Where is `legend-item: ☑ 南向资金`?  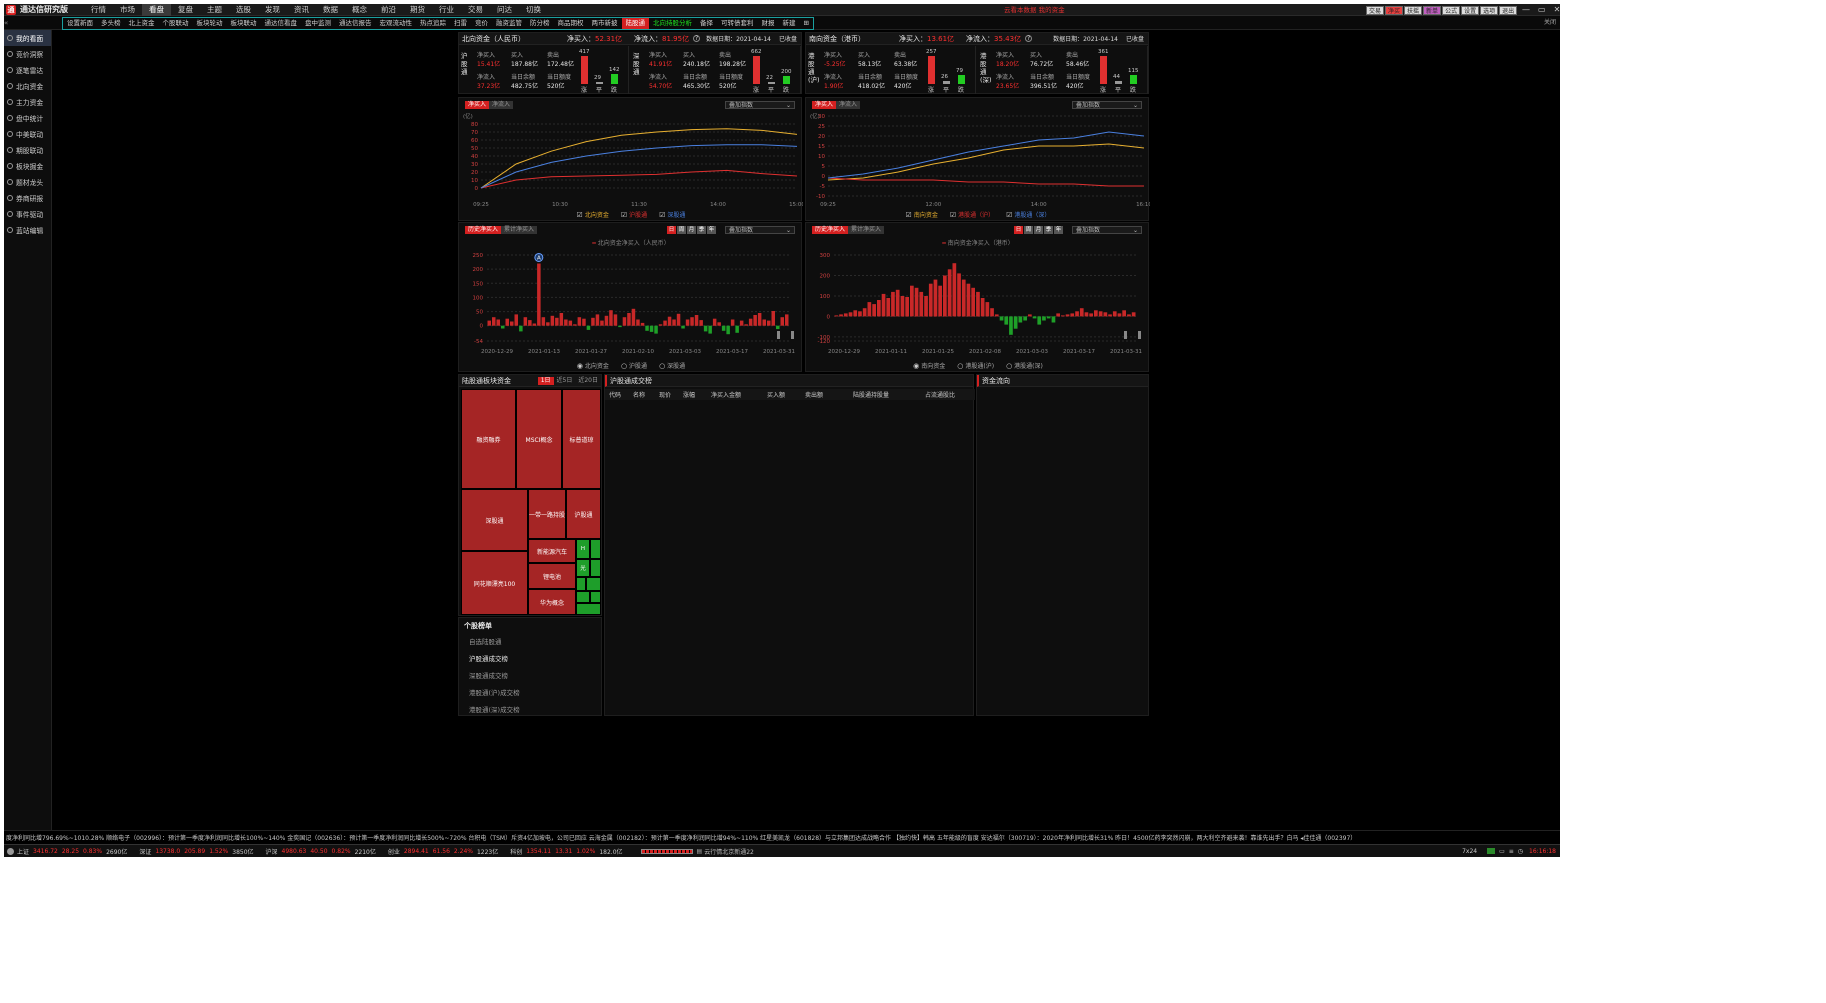 legend-item: ☑ 南向资金 is located at coordinates (922, 215).